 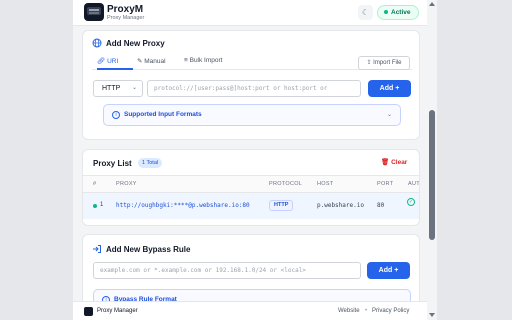 I want to click on privacy-policy-link: Privacy Policy, so click(x=390, y=311).